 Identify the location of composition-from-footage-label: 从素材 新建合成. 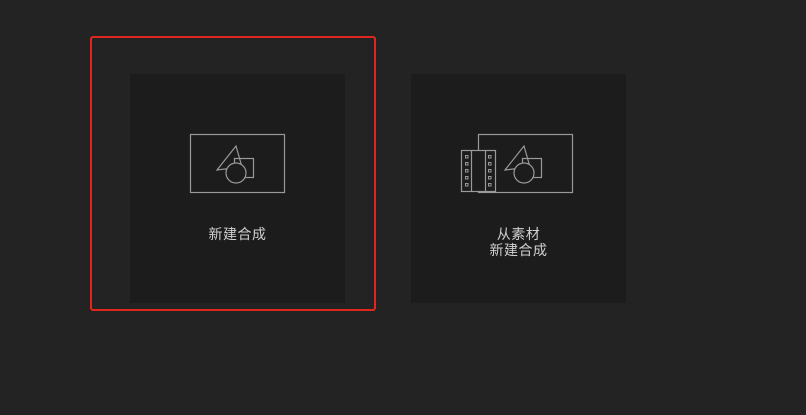
(518, 243).